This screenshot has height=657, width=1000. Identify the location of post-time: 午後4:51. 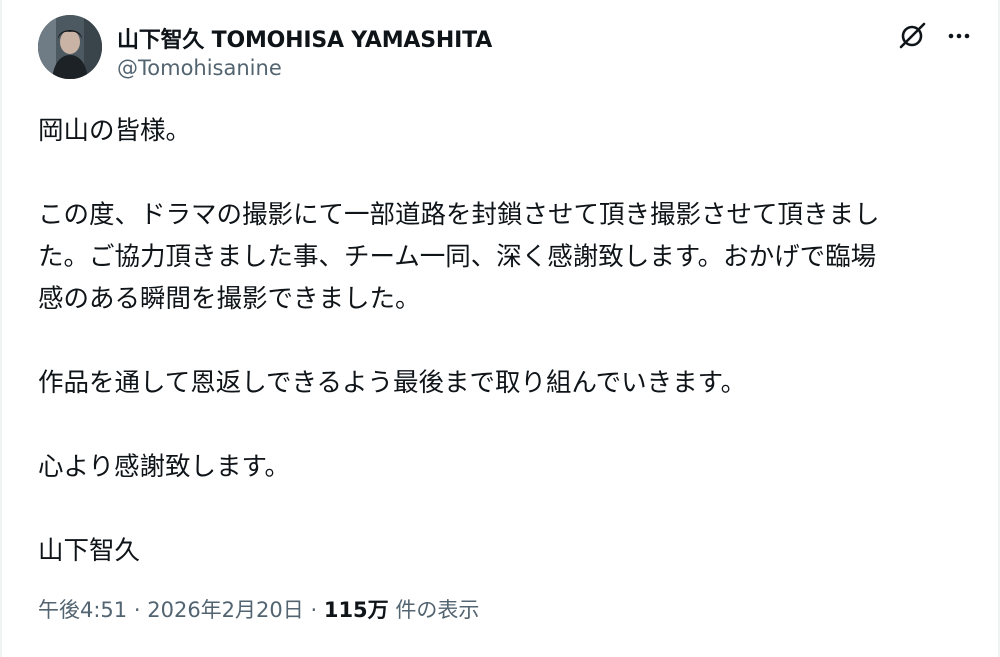
(82, 610).